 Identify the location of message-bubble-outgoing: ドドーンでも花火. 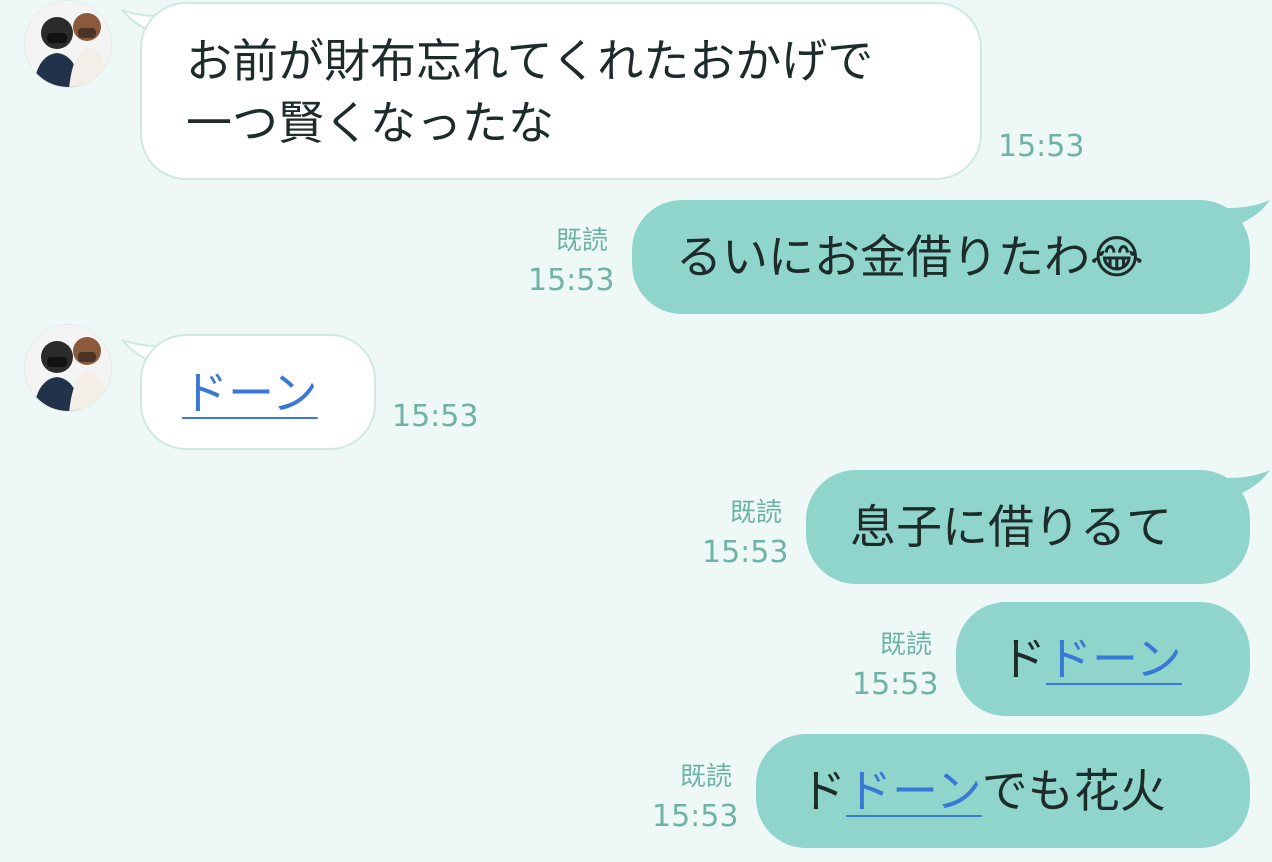
(1003, 791).